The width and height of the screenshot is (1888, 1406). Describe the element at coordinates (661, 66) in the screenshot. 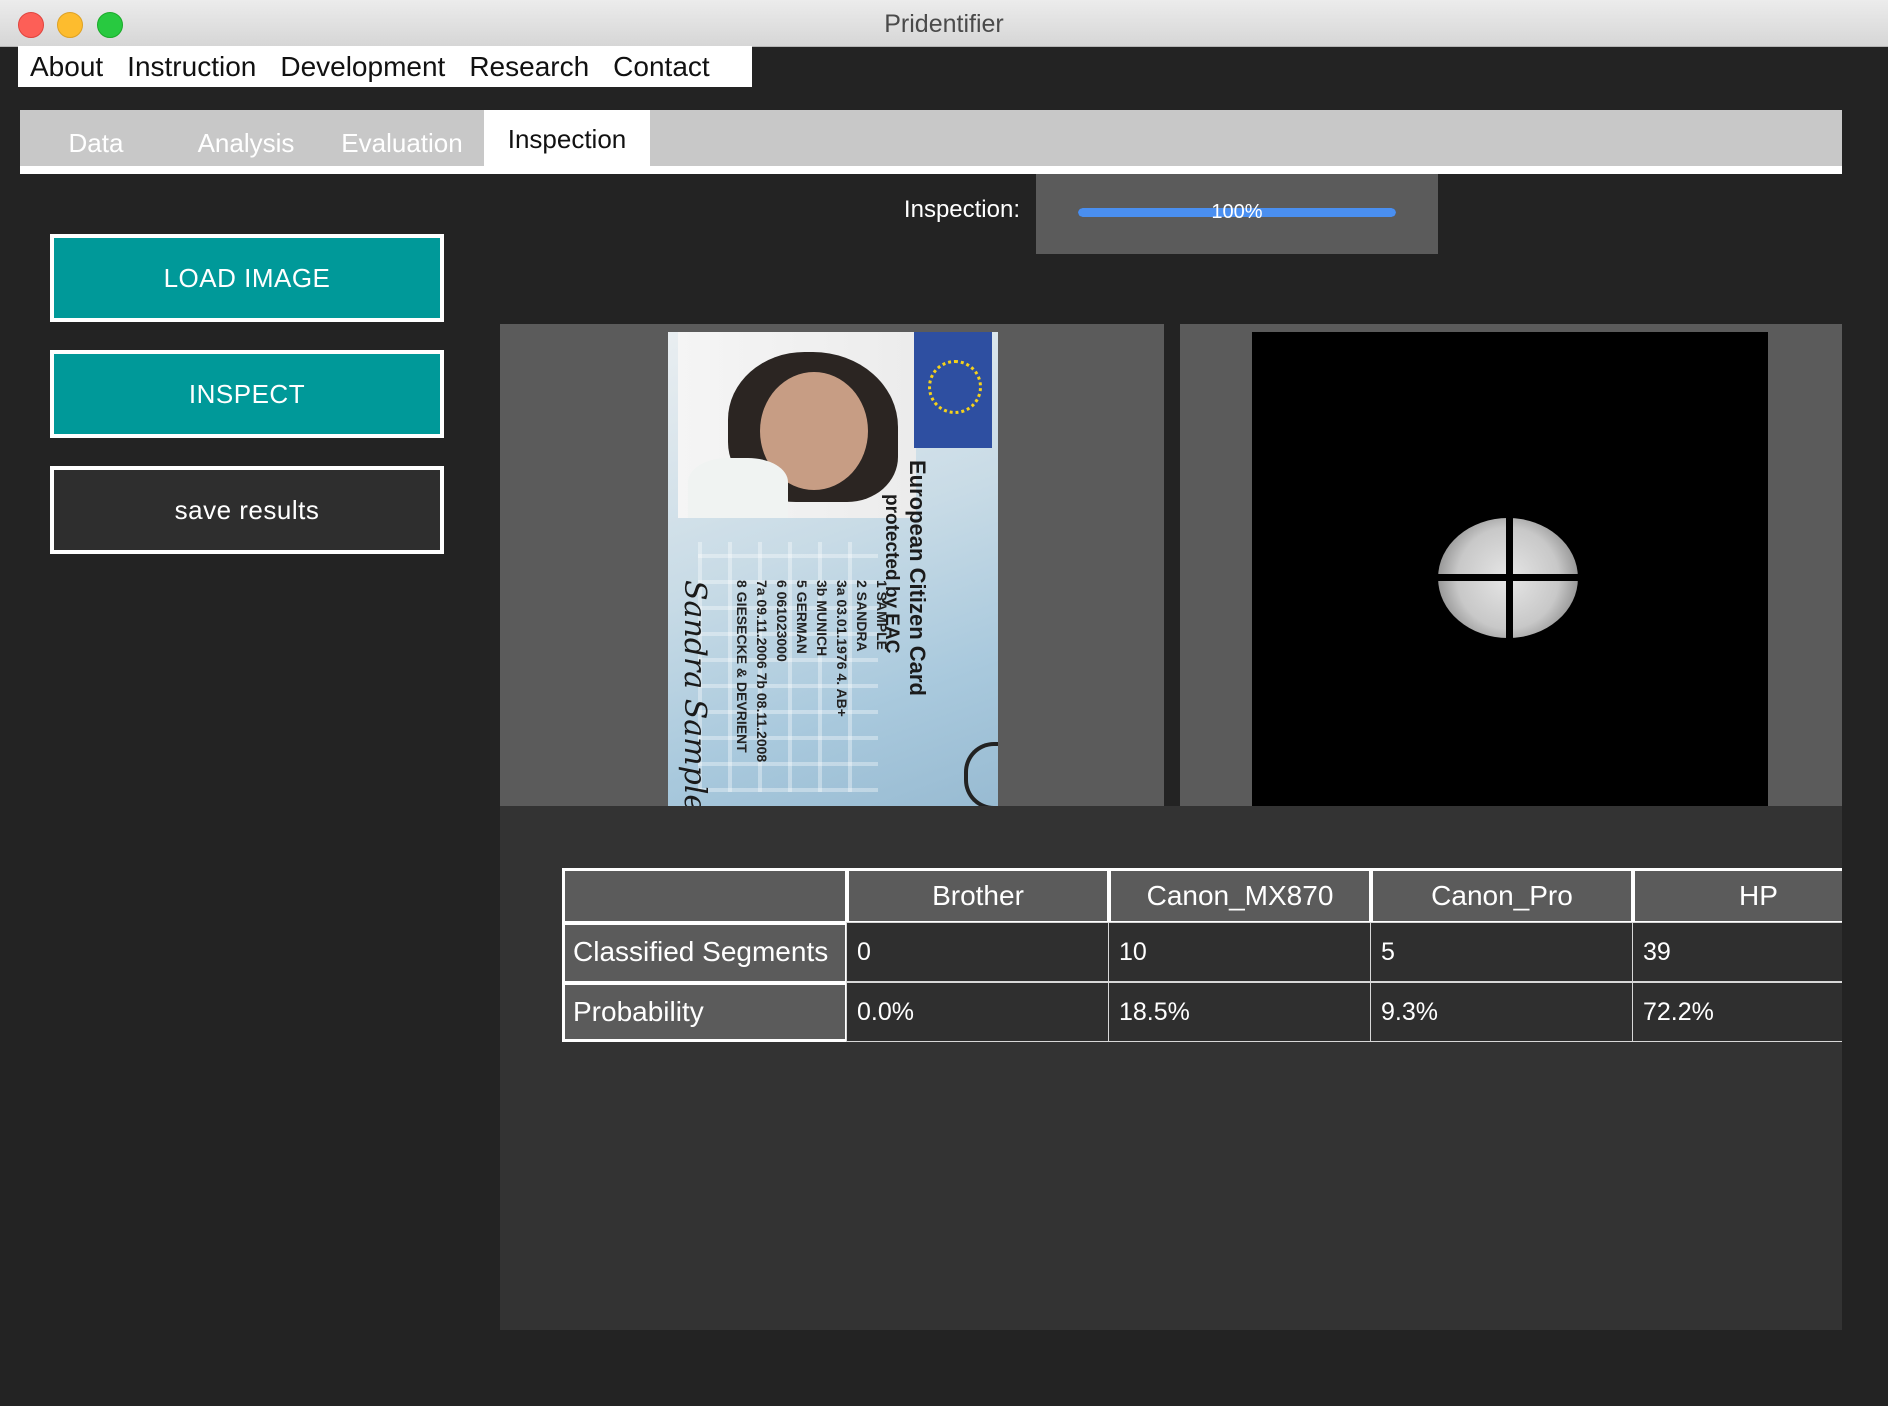

I see `menu-contact: Contact` at that location.